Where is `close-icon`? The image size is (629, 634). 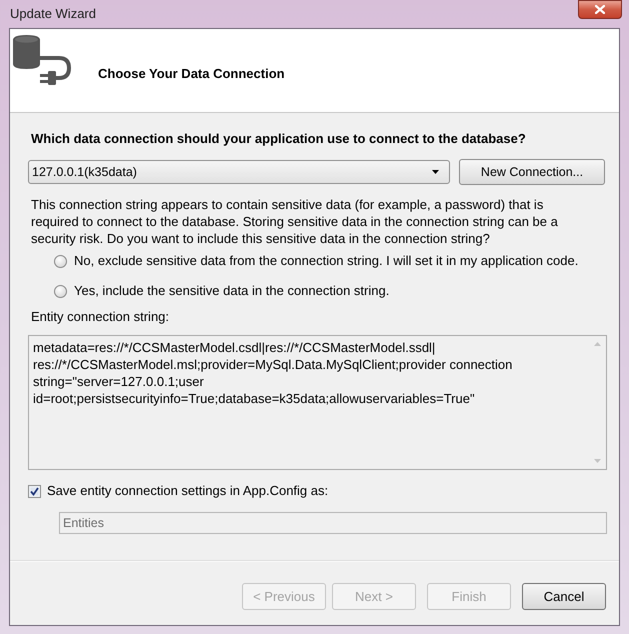
close-icon is located at coordinates (600, 9).